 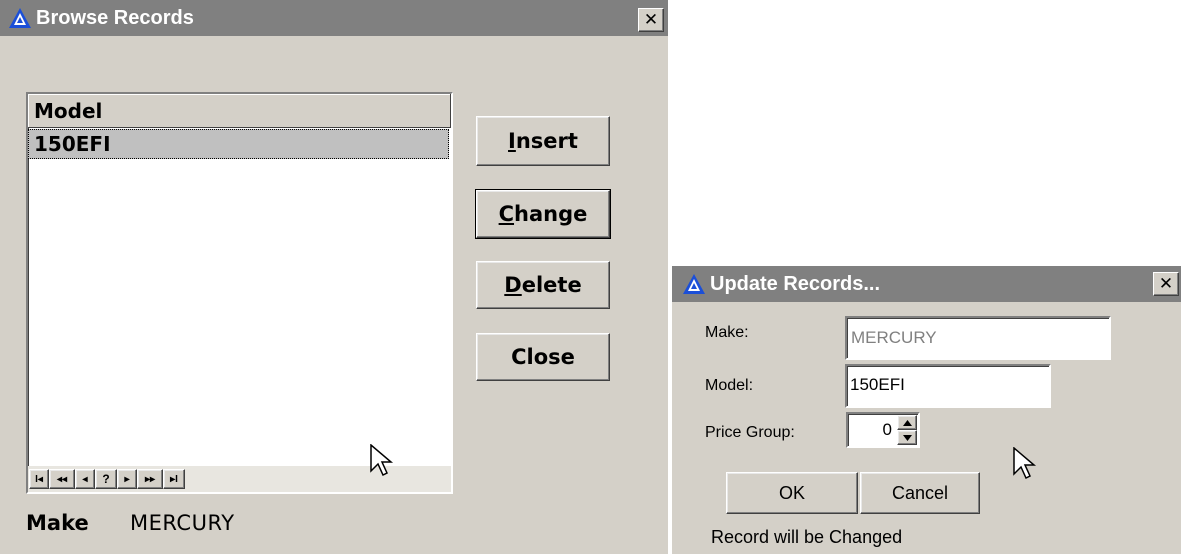 What do you see at coordinates (506, 214) in the screenshot?
I see `change-mnemonic: C` at bounding box center [506, 214].